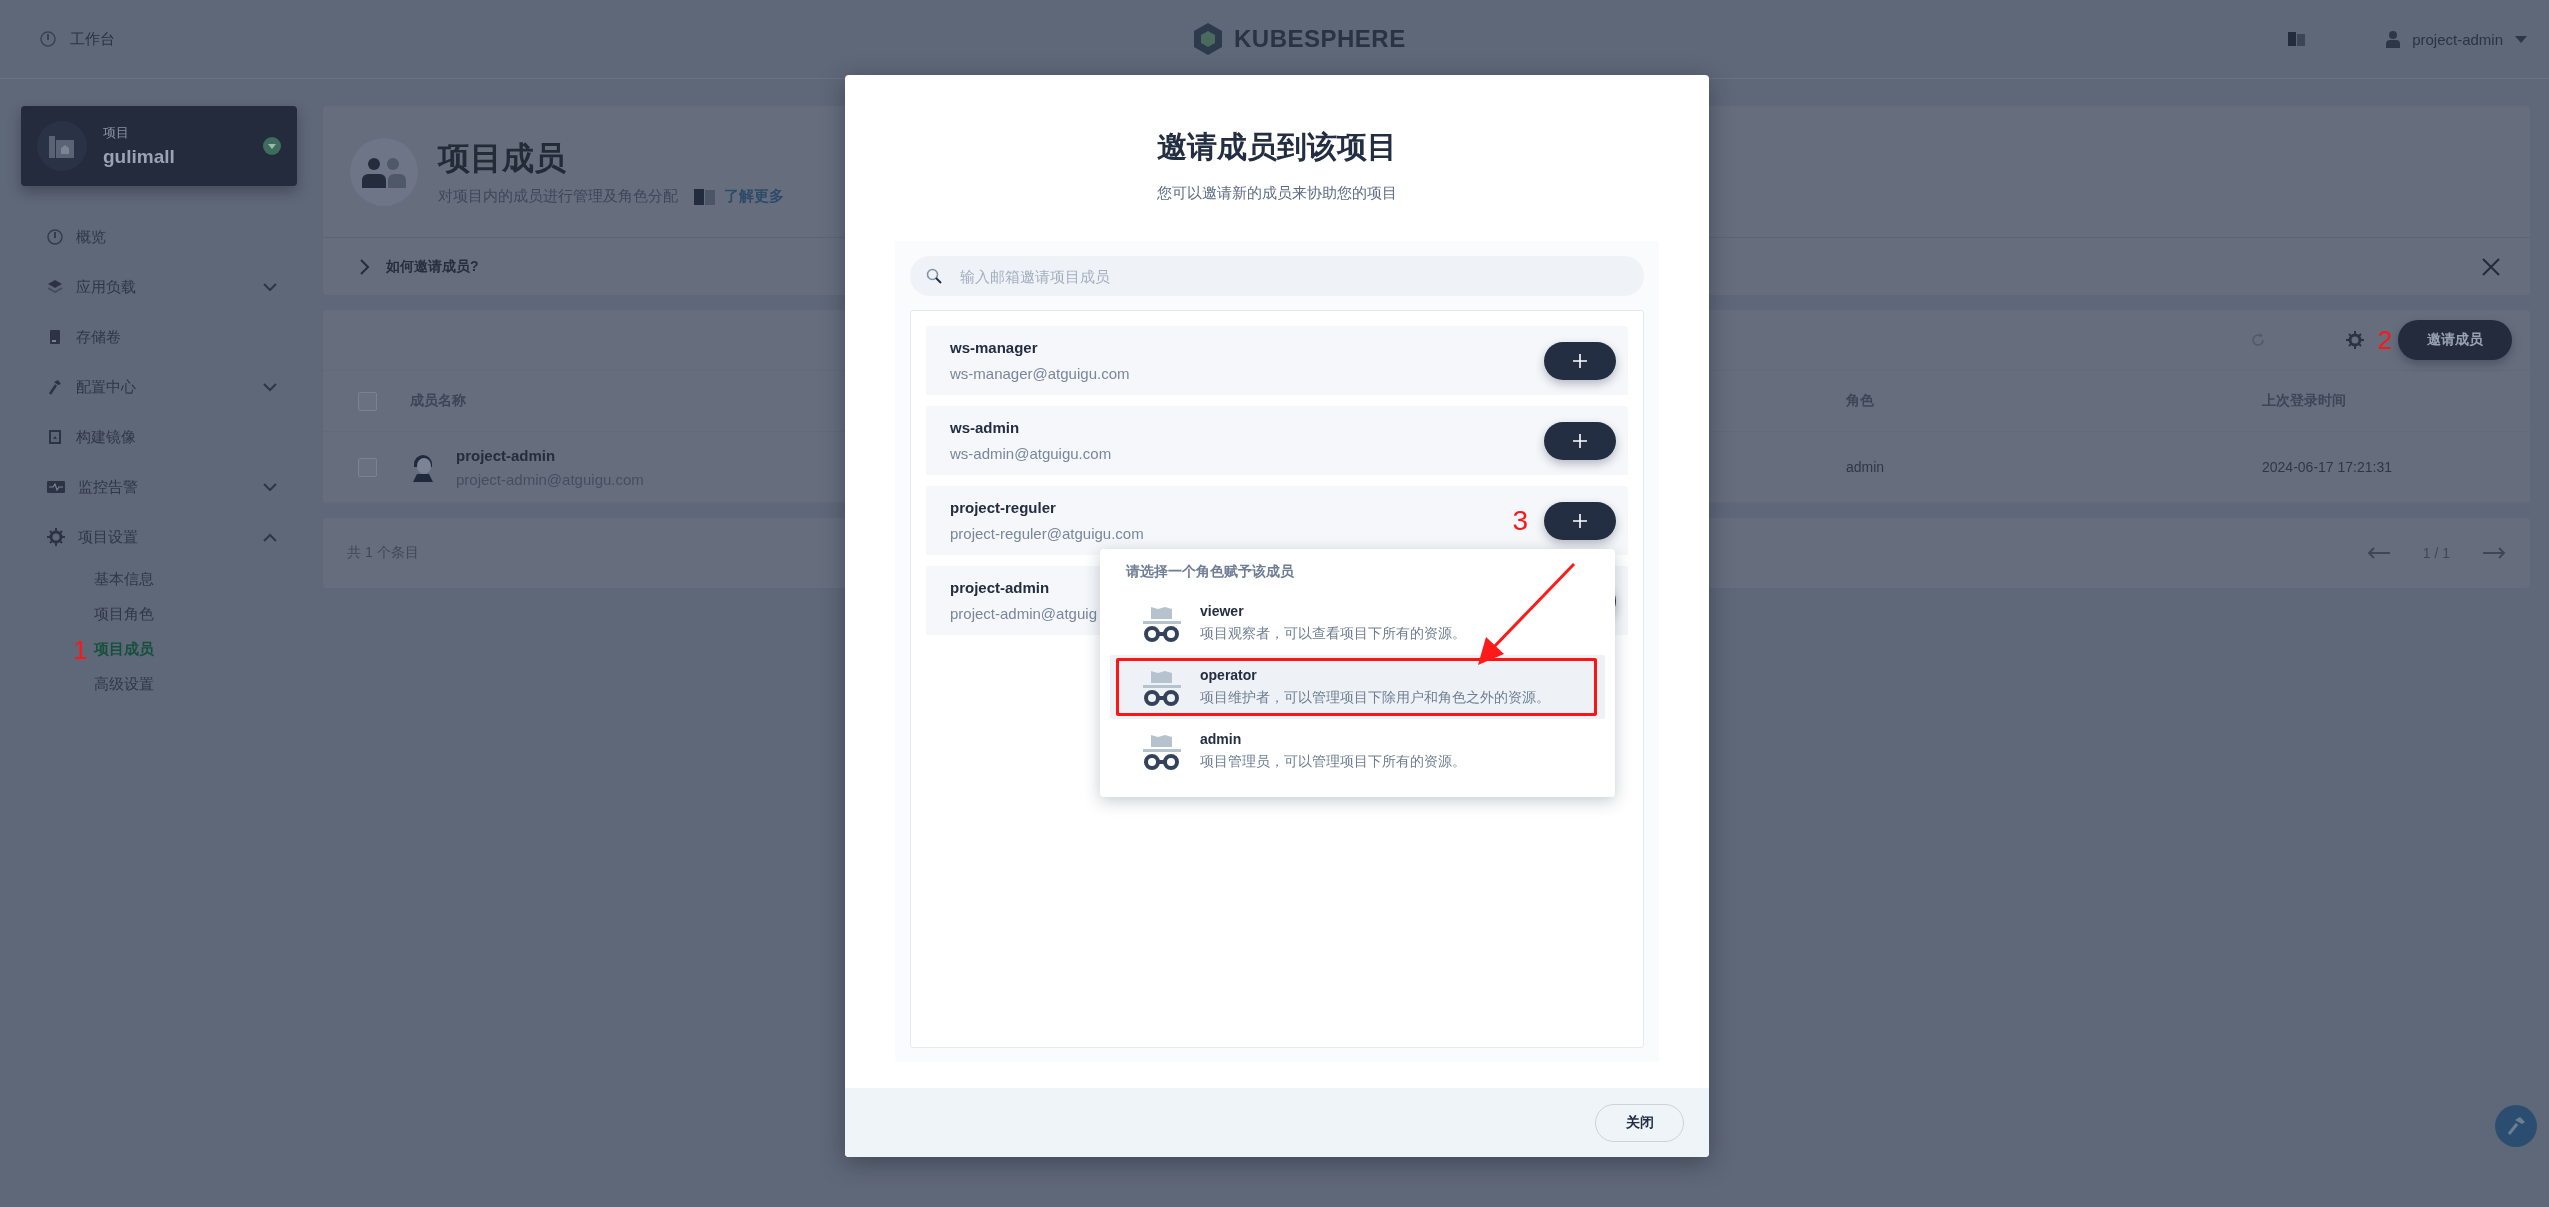 The image size is (2549, 1207). What do you see at coordinates (1000, 587) in the screenshot?
I see `user-name: project-admin` at bounding box center [1000, 587].